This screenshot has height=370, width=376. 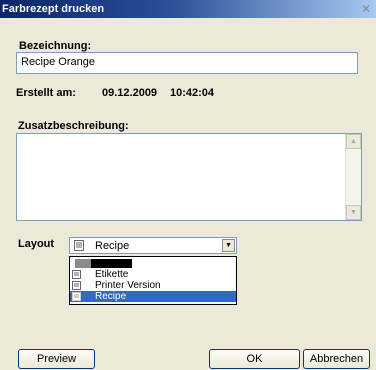 I want to click on layout-option: Printer Version, so click(x=153, y=285).